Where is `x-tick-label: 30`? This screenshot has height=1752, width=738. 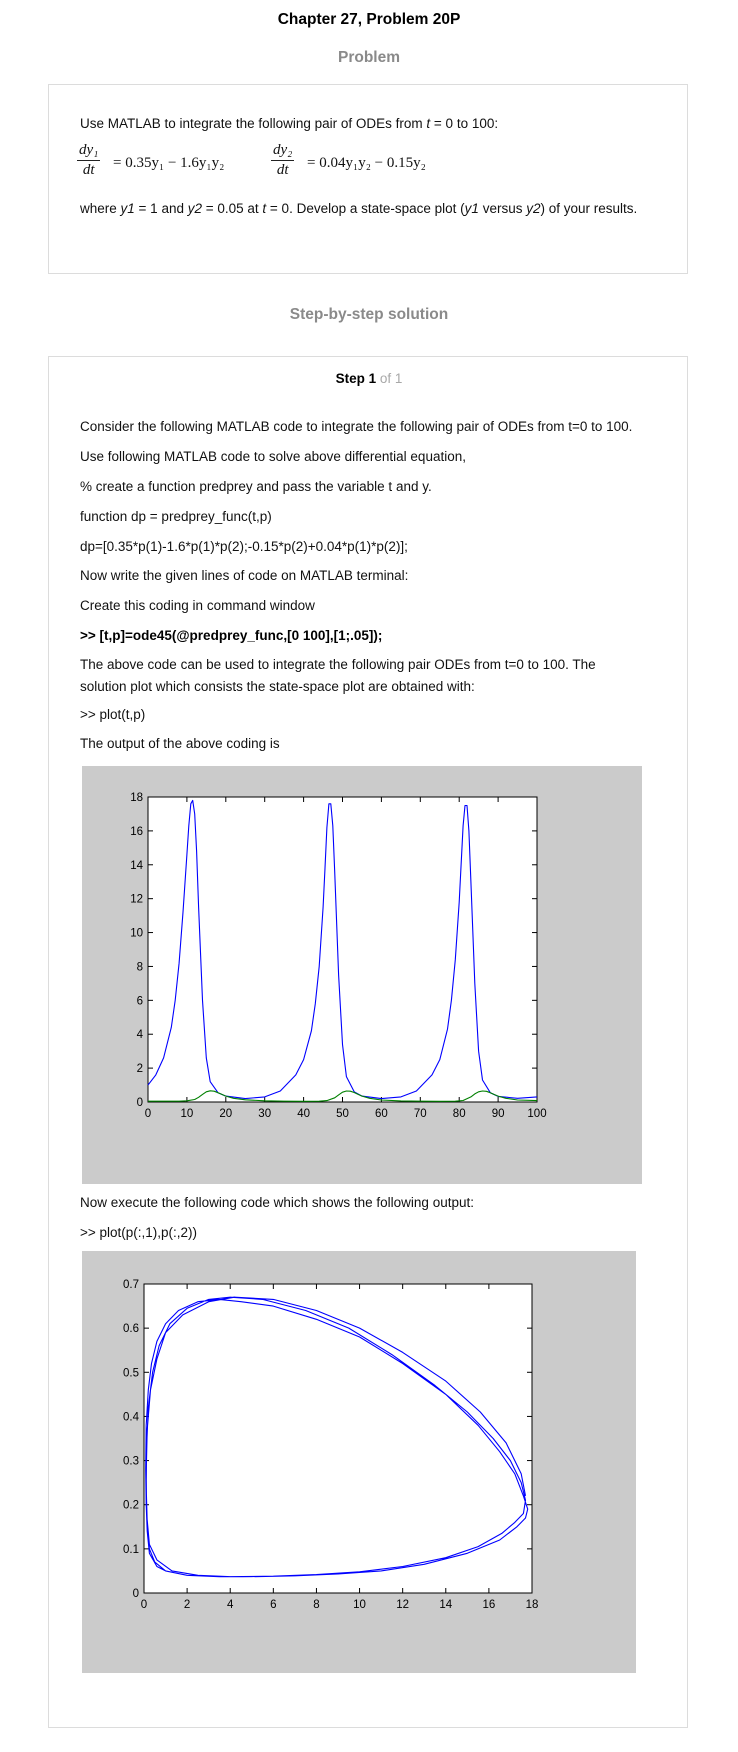 x-tick-label: 30 is located at coordinates (264, 1114).